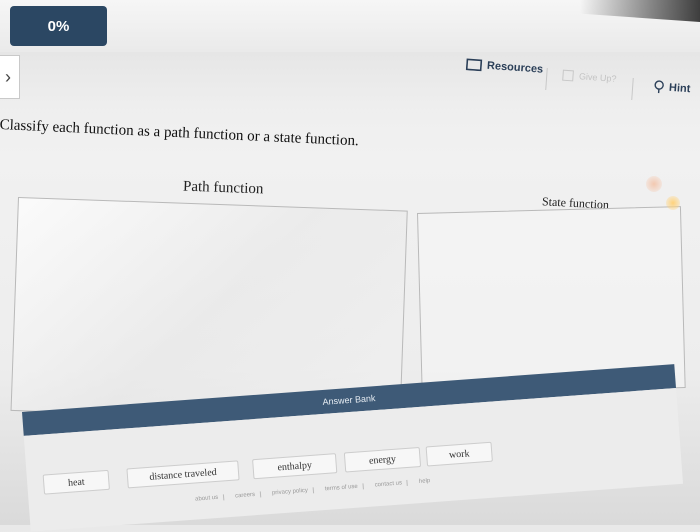  Describe the element at coordinates (76, 482) in the screenshot. I see `answer-chip-heat: heat` at that location.